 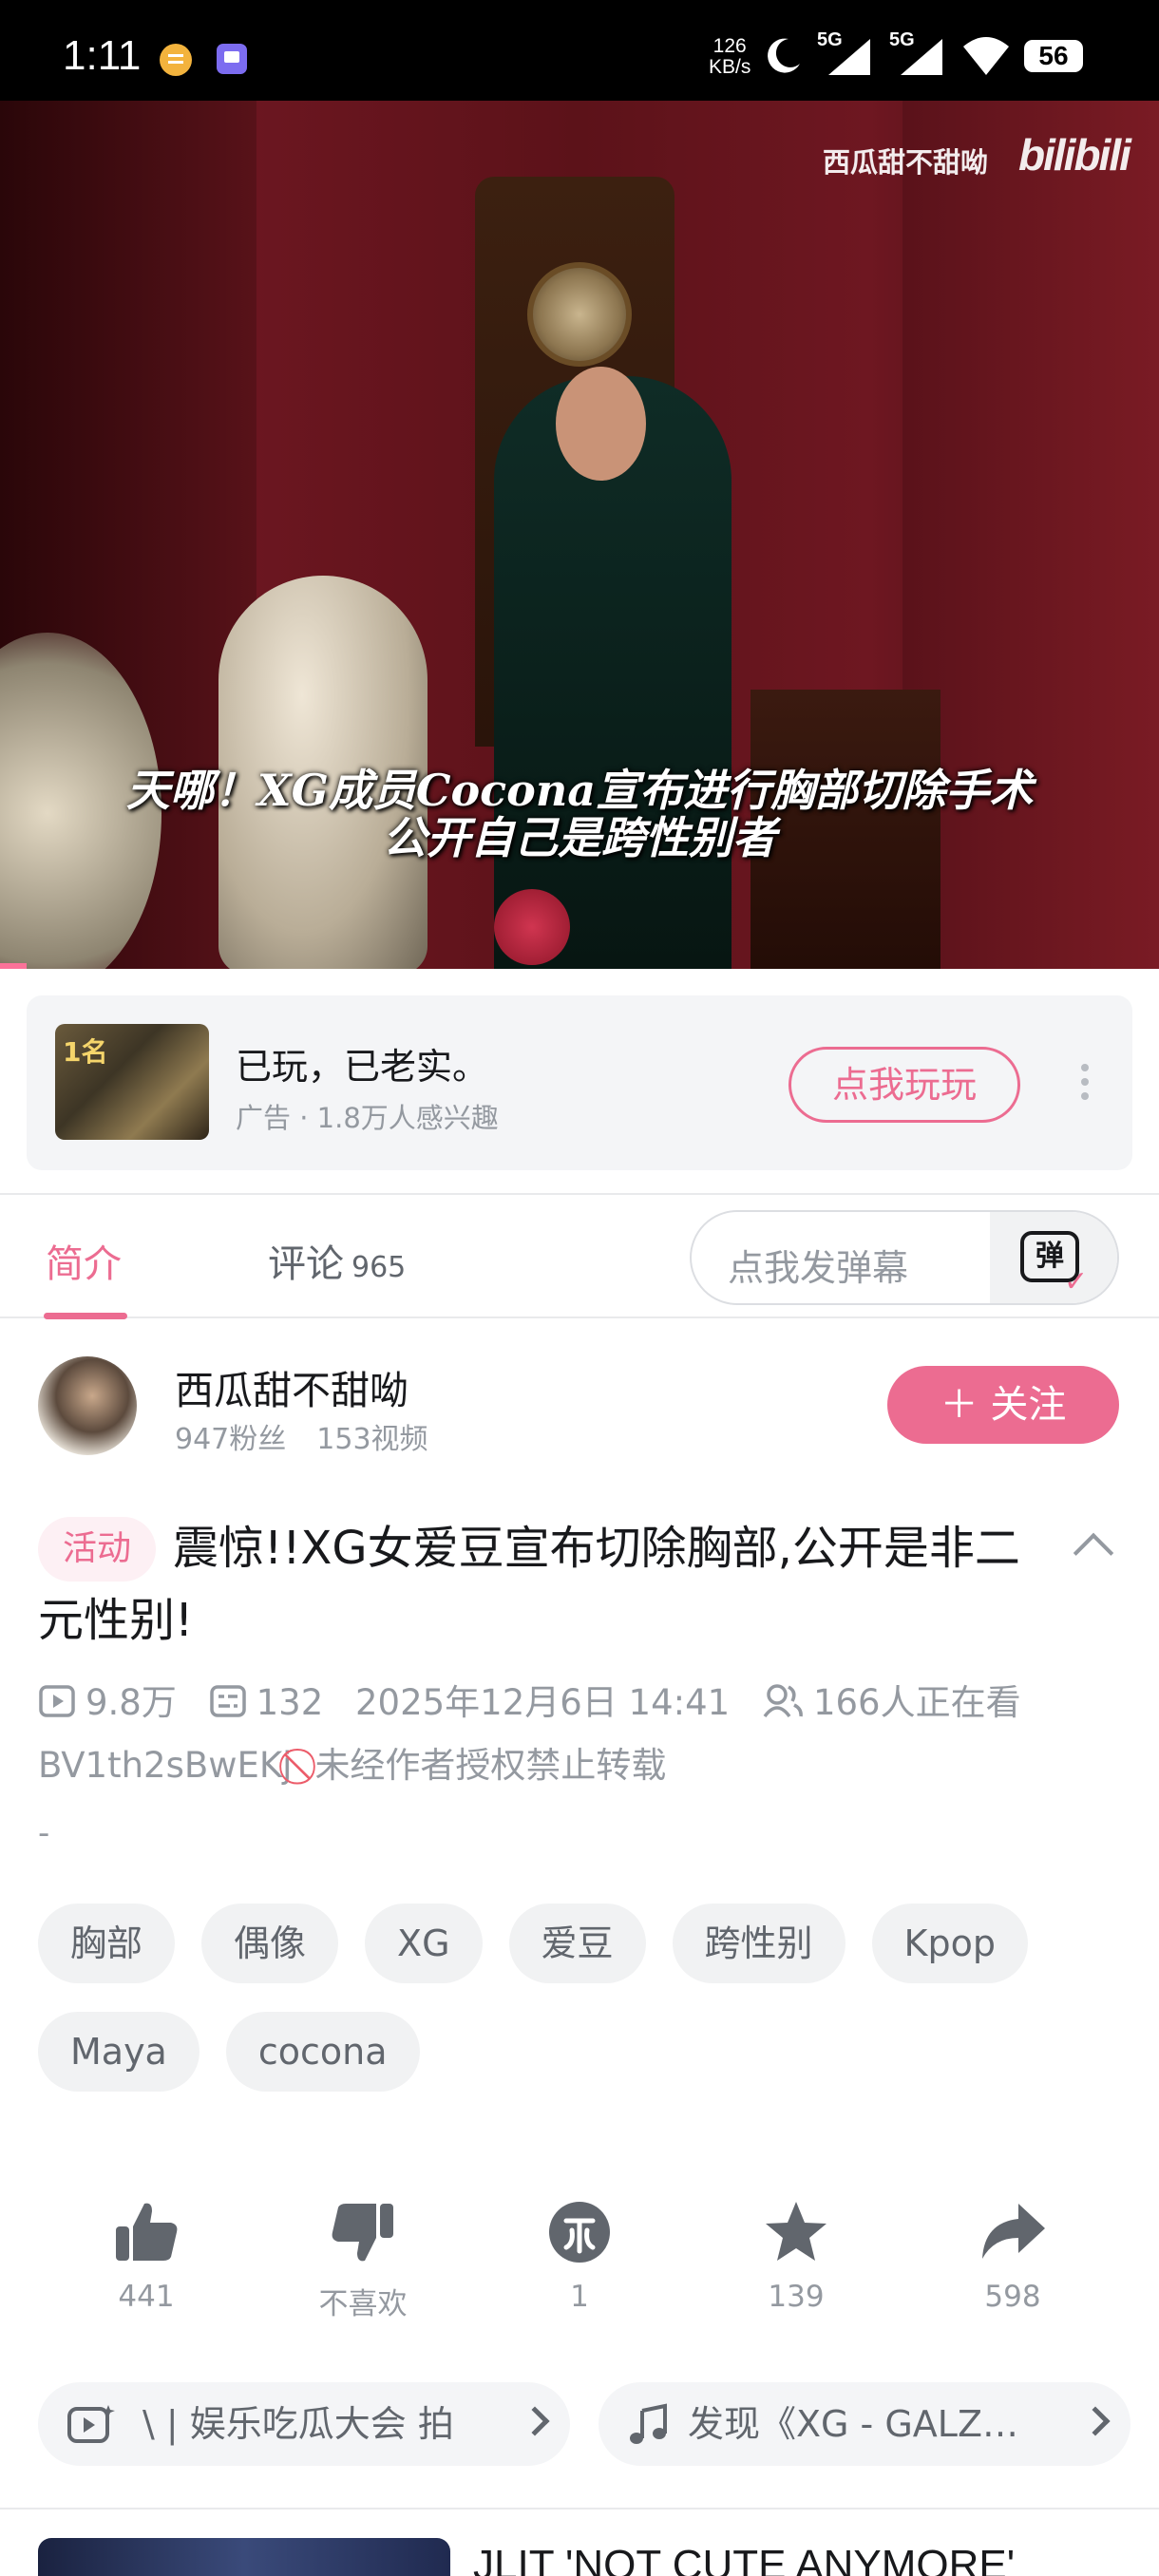 What do you see at coordinates (132, 1082) in the screenshot?
I see `ad-thumbnail: 1名` at bounding box center [132, 1082].